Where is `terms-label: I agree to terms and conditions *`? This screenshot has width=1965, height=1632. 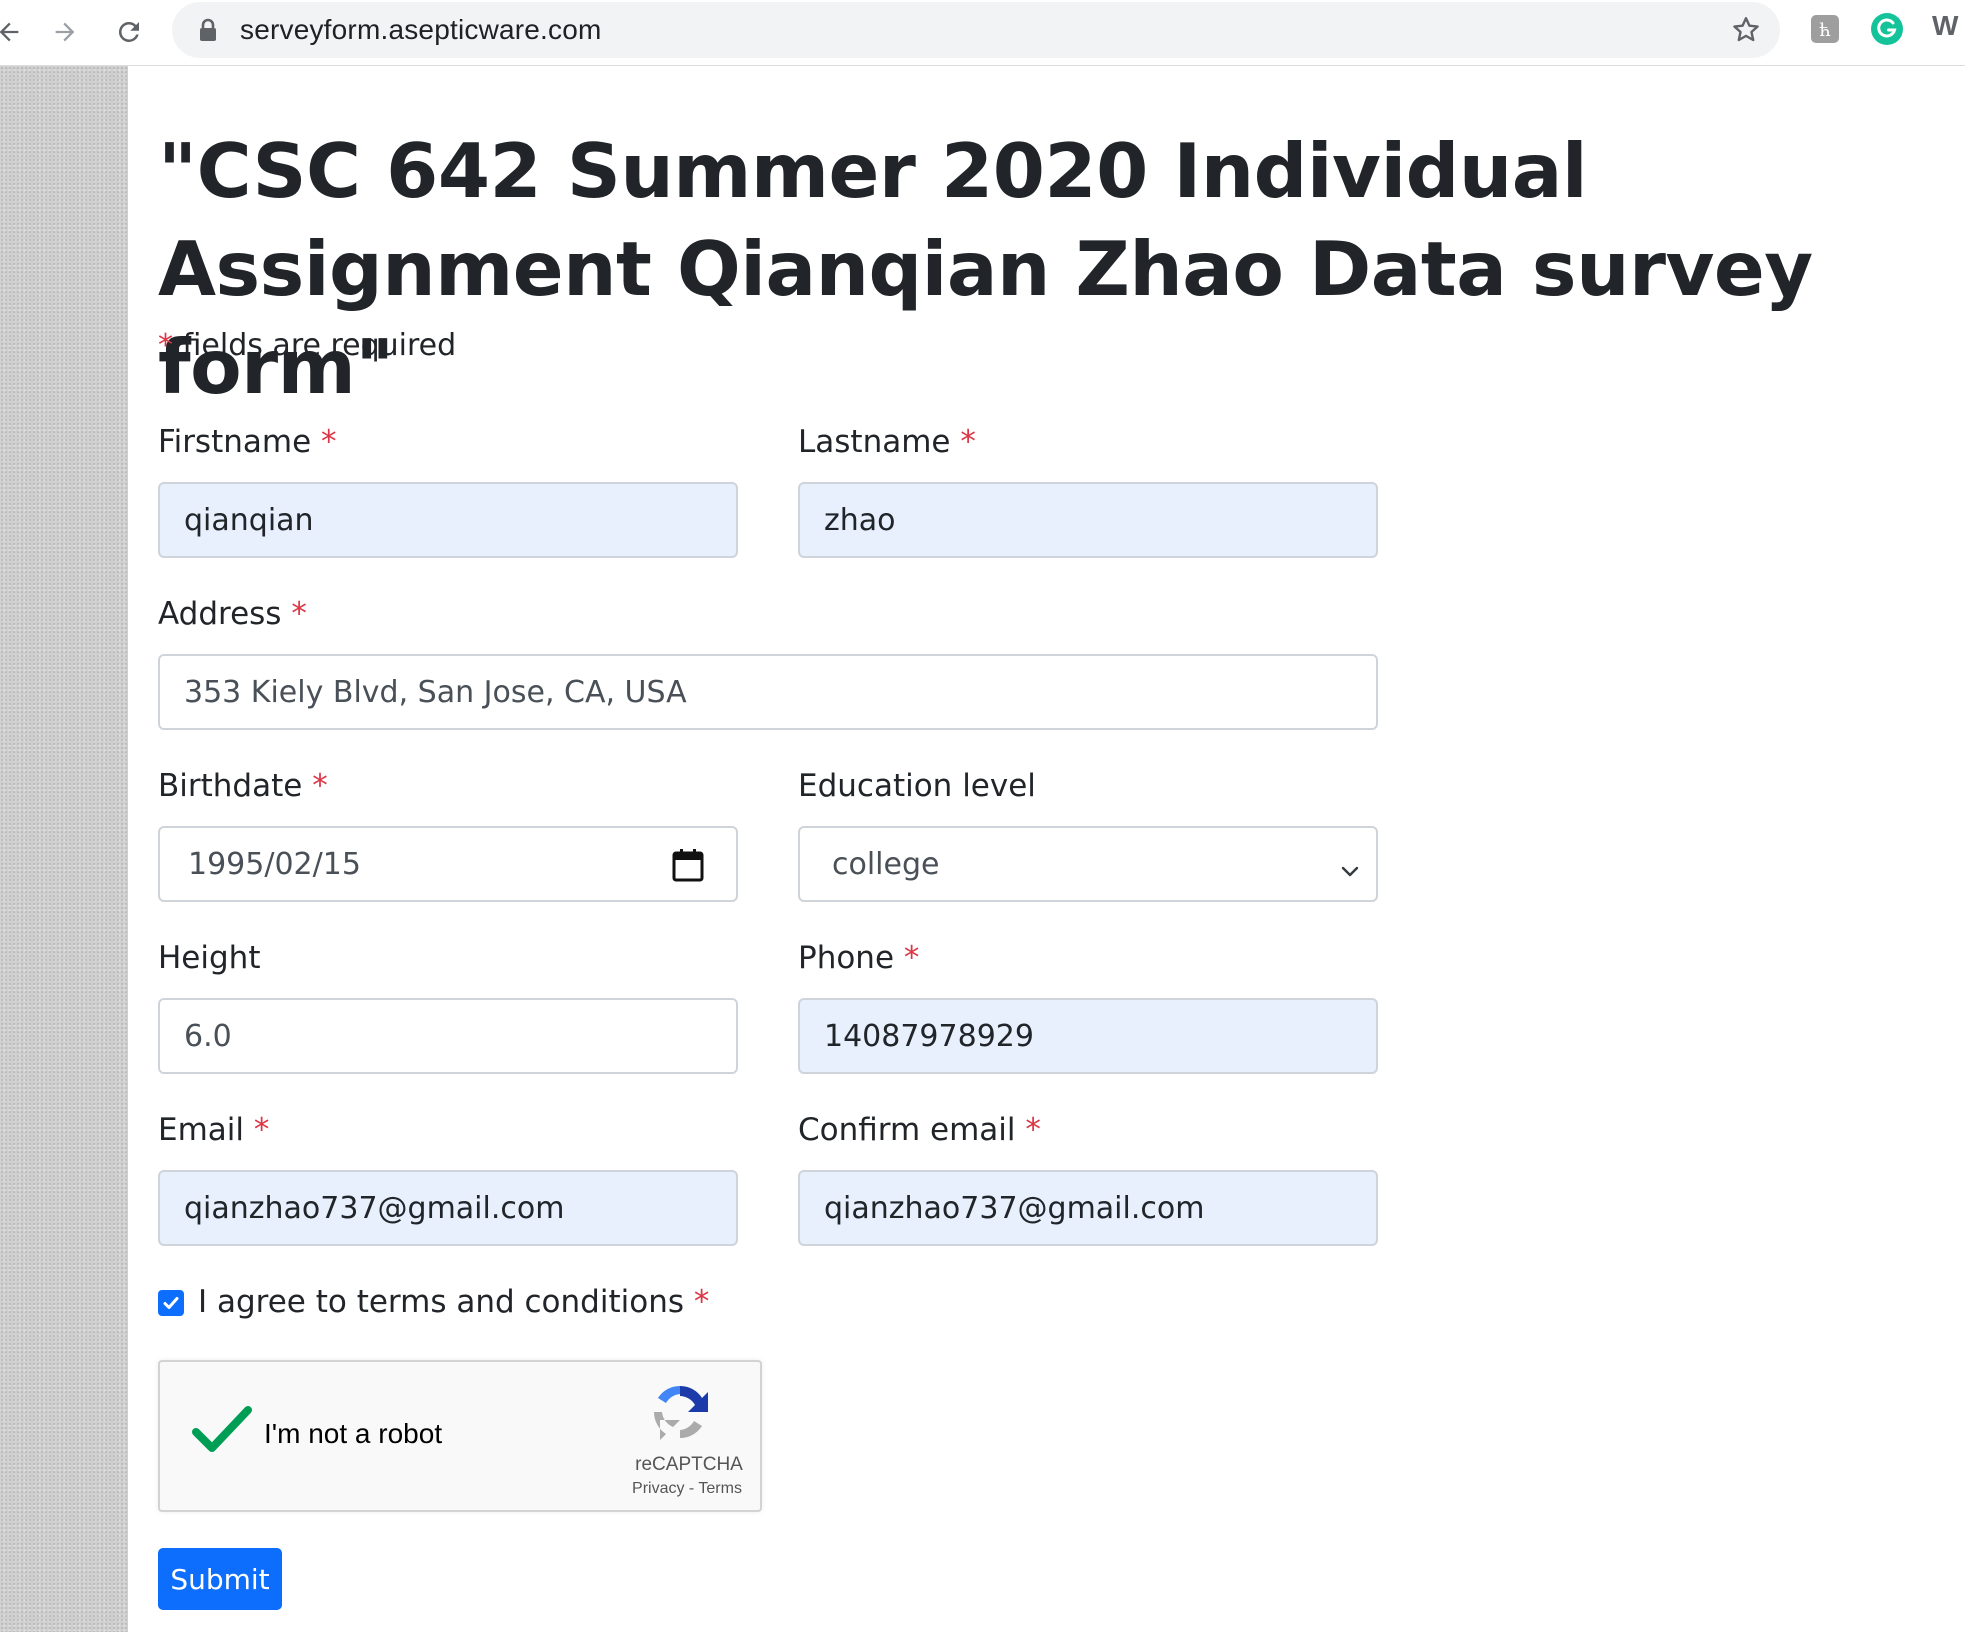
terms-label: I agree to terms and conditions * is located at coordinates (453, 1302).